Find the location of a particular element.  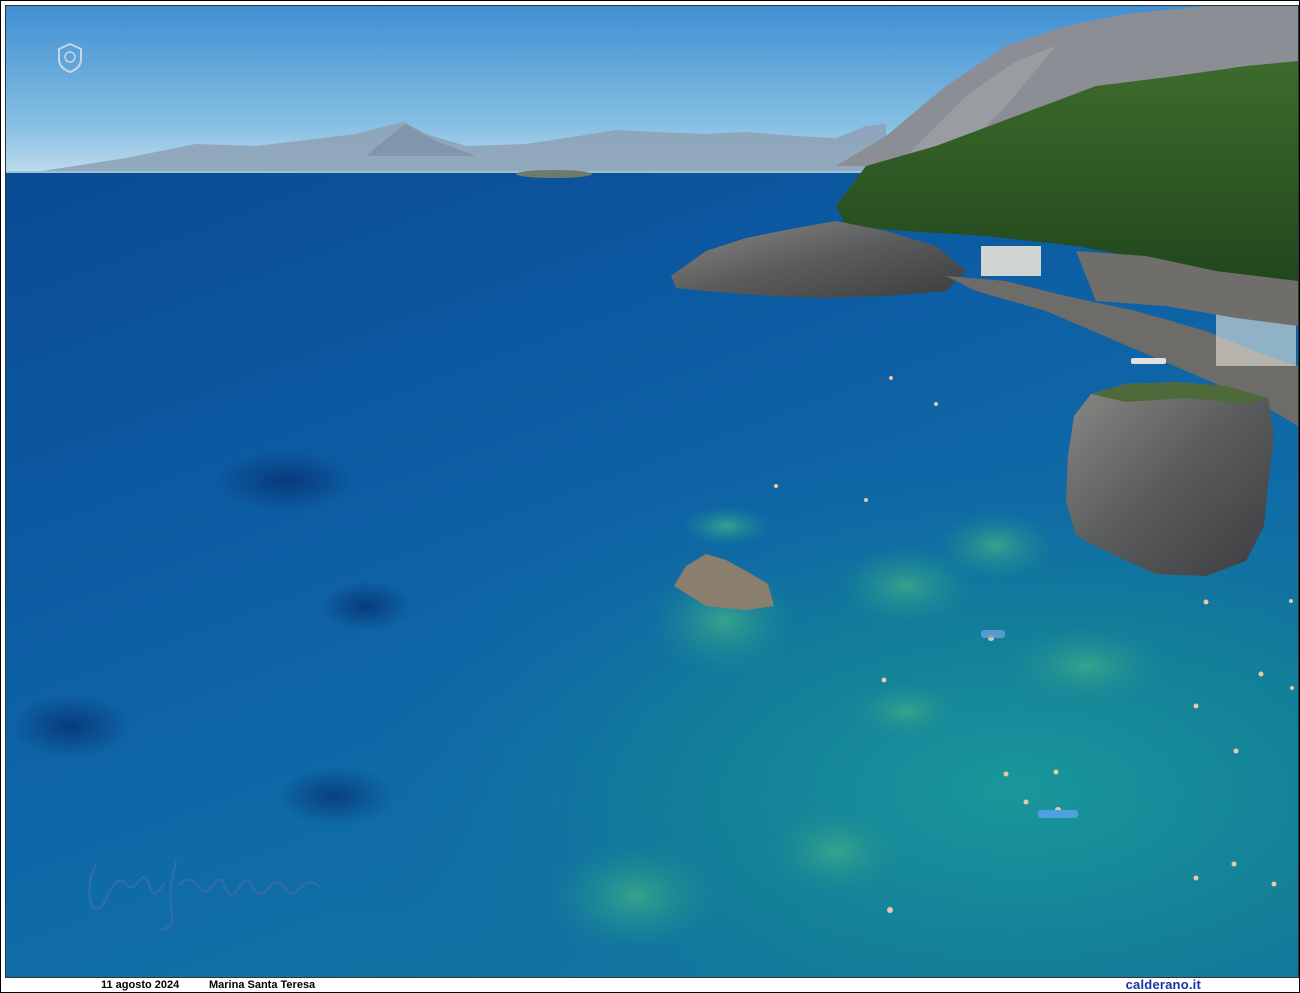

crest-watermark-icon is located at coordinates (70, 58).